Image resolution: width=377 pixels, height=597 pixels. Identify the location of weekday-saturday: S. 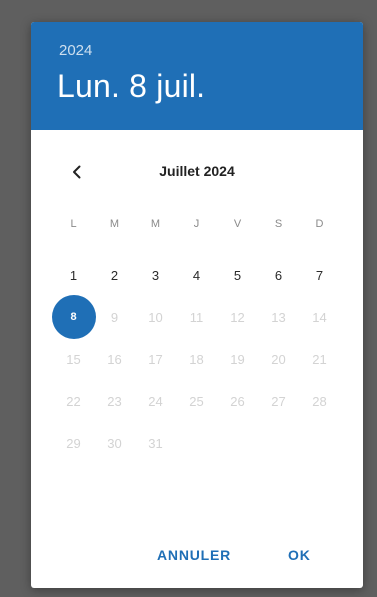
(278, 224).